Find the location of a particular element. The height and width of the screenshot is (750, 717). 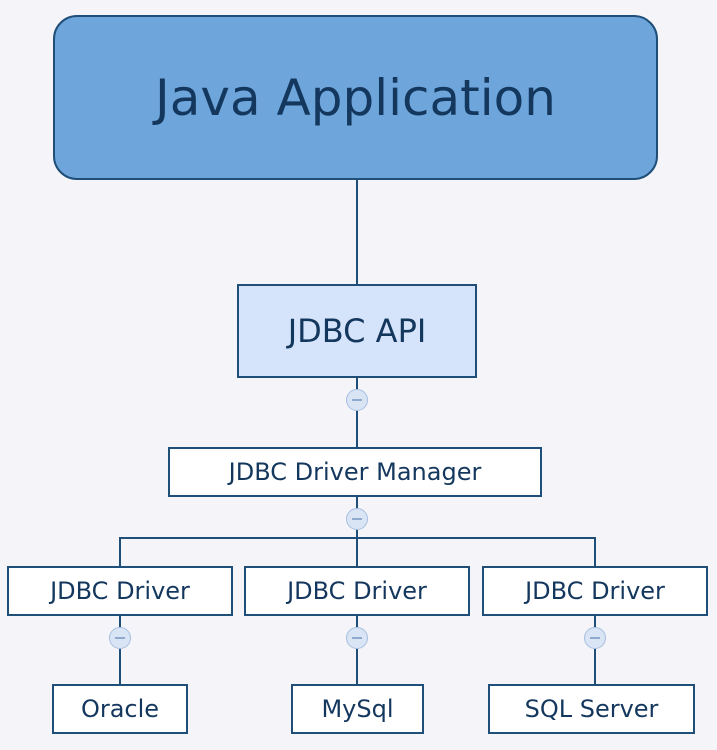

mysql-label: MySql is located at coordinates (357, 709).